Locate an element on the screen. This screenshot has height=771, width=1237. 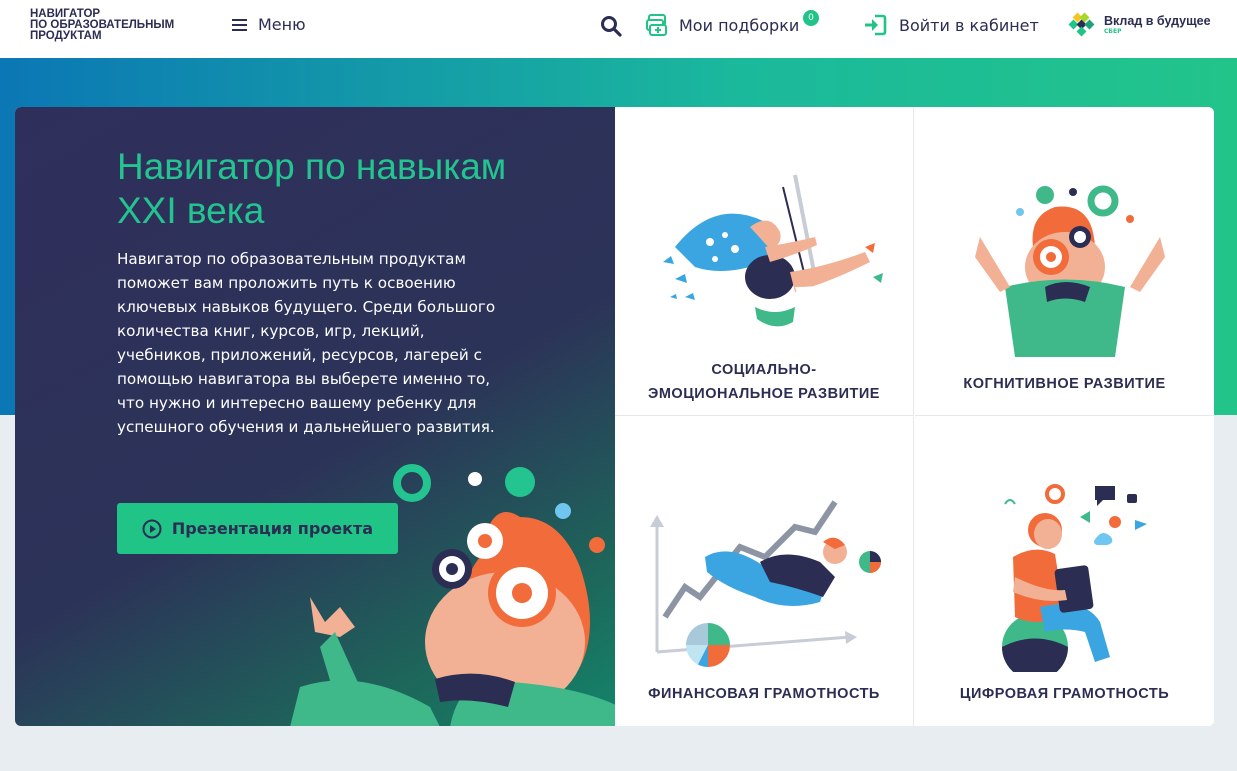
menu-button: Меню is located at coordinates (269, 24).